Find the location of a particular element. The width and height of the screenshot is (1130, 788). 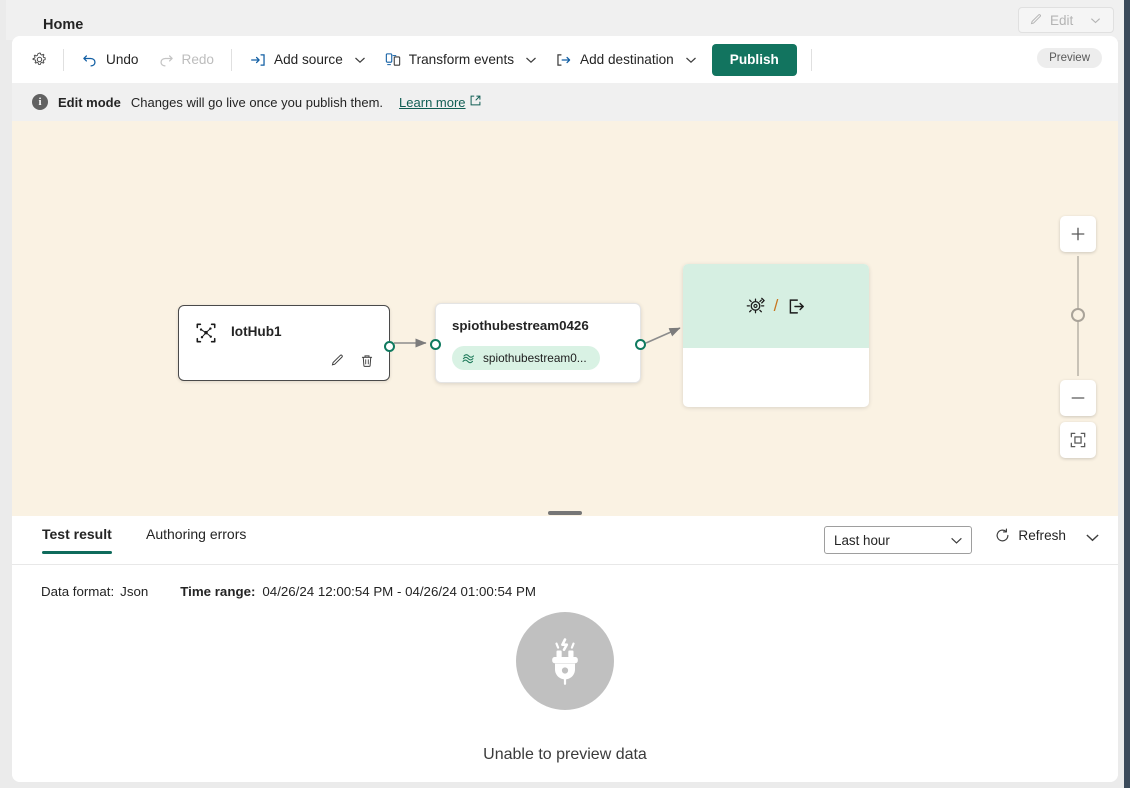

transform-events-button: Transform events is located at coordinates (460, 60).